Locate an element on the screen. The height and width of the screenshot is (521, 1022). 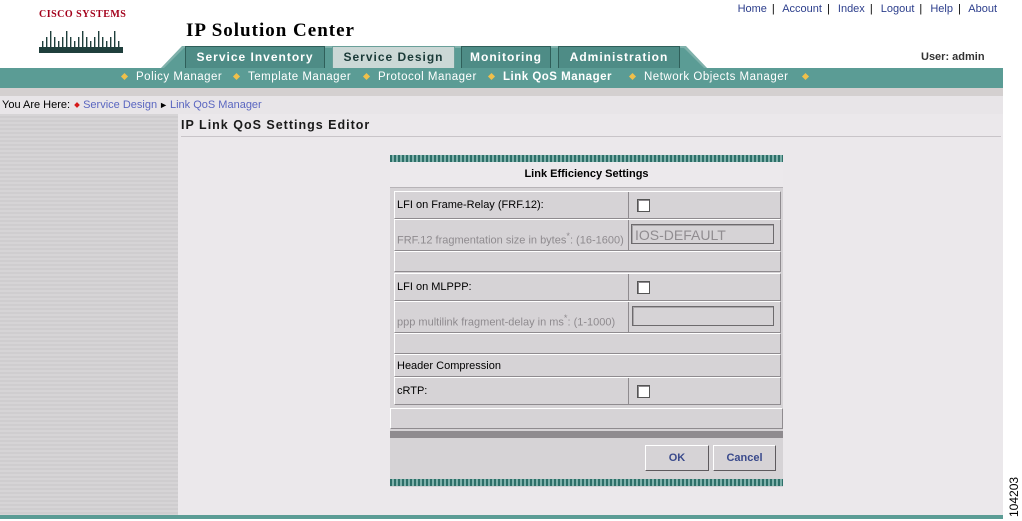
lfi-mlppp-checkbox is located at coordinates (643, 287).